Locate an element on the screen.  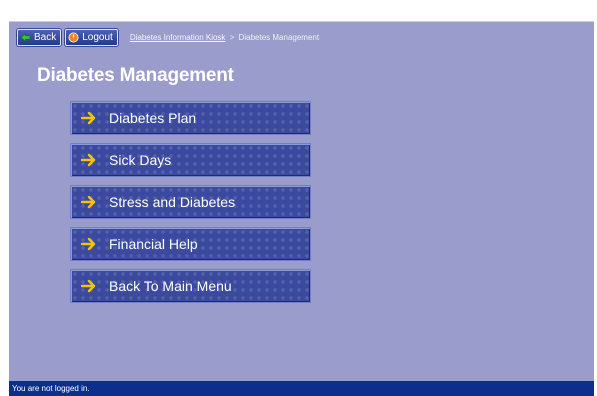
menu-item-stress-and-diabetes: Stress and Diabetes is located at coordinates (190, 202).